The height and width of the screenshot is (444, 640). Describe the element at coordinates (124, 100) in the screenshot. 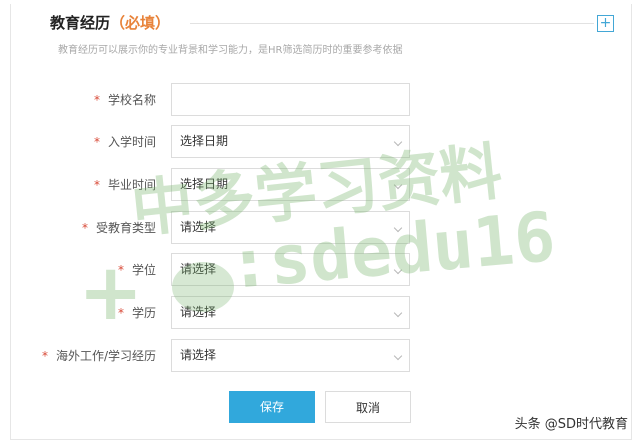

I see `field-label-school: * 学校名称` at that location.